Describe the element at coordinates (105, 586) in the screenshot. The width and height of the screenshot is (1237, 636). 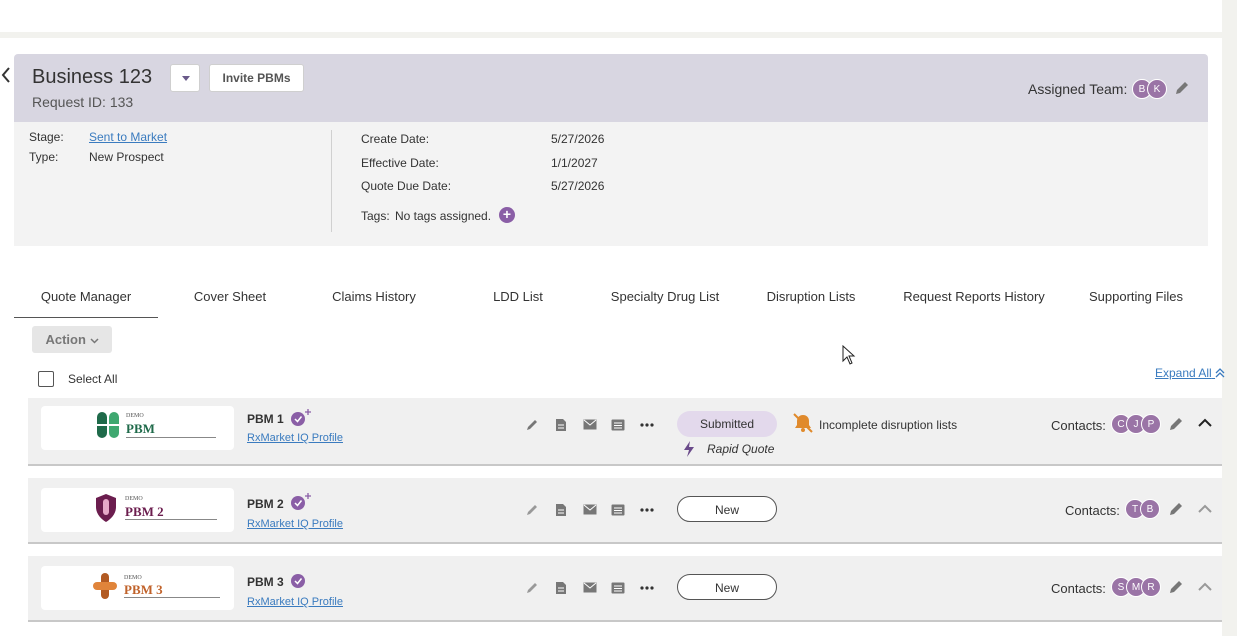
I see `cross-logo-icon` at that location.